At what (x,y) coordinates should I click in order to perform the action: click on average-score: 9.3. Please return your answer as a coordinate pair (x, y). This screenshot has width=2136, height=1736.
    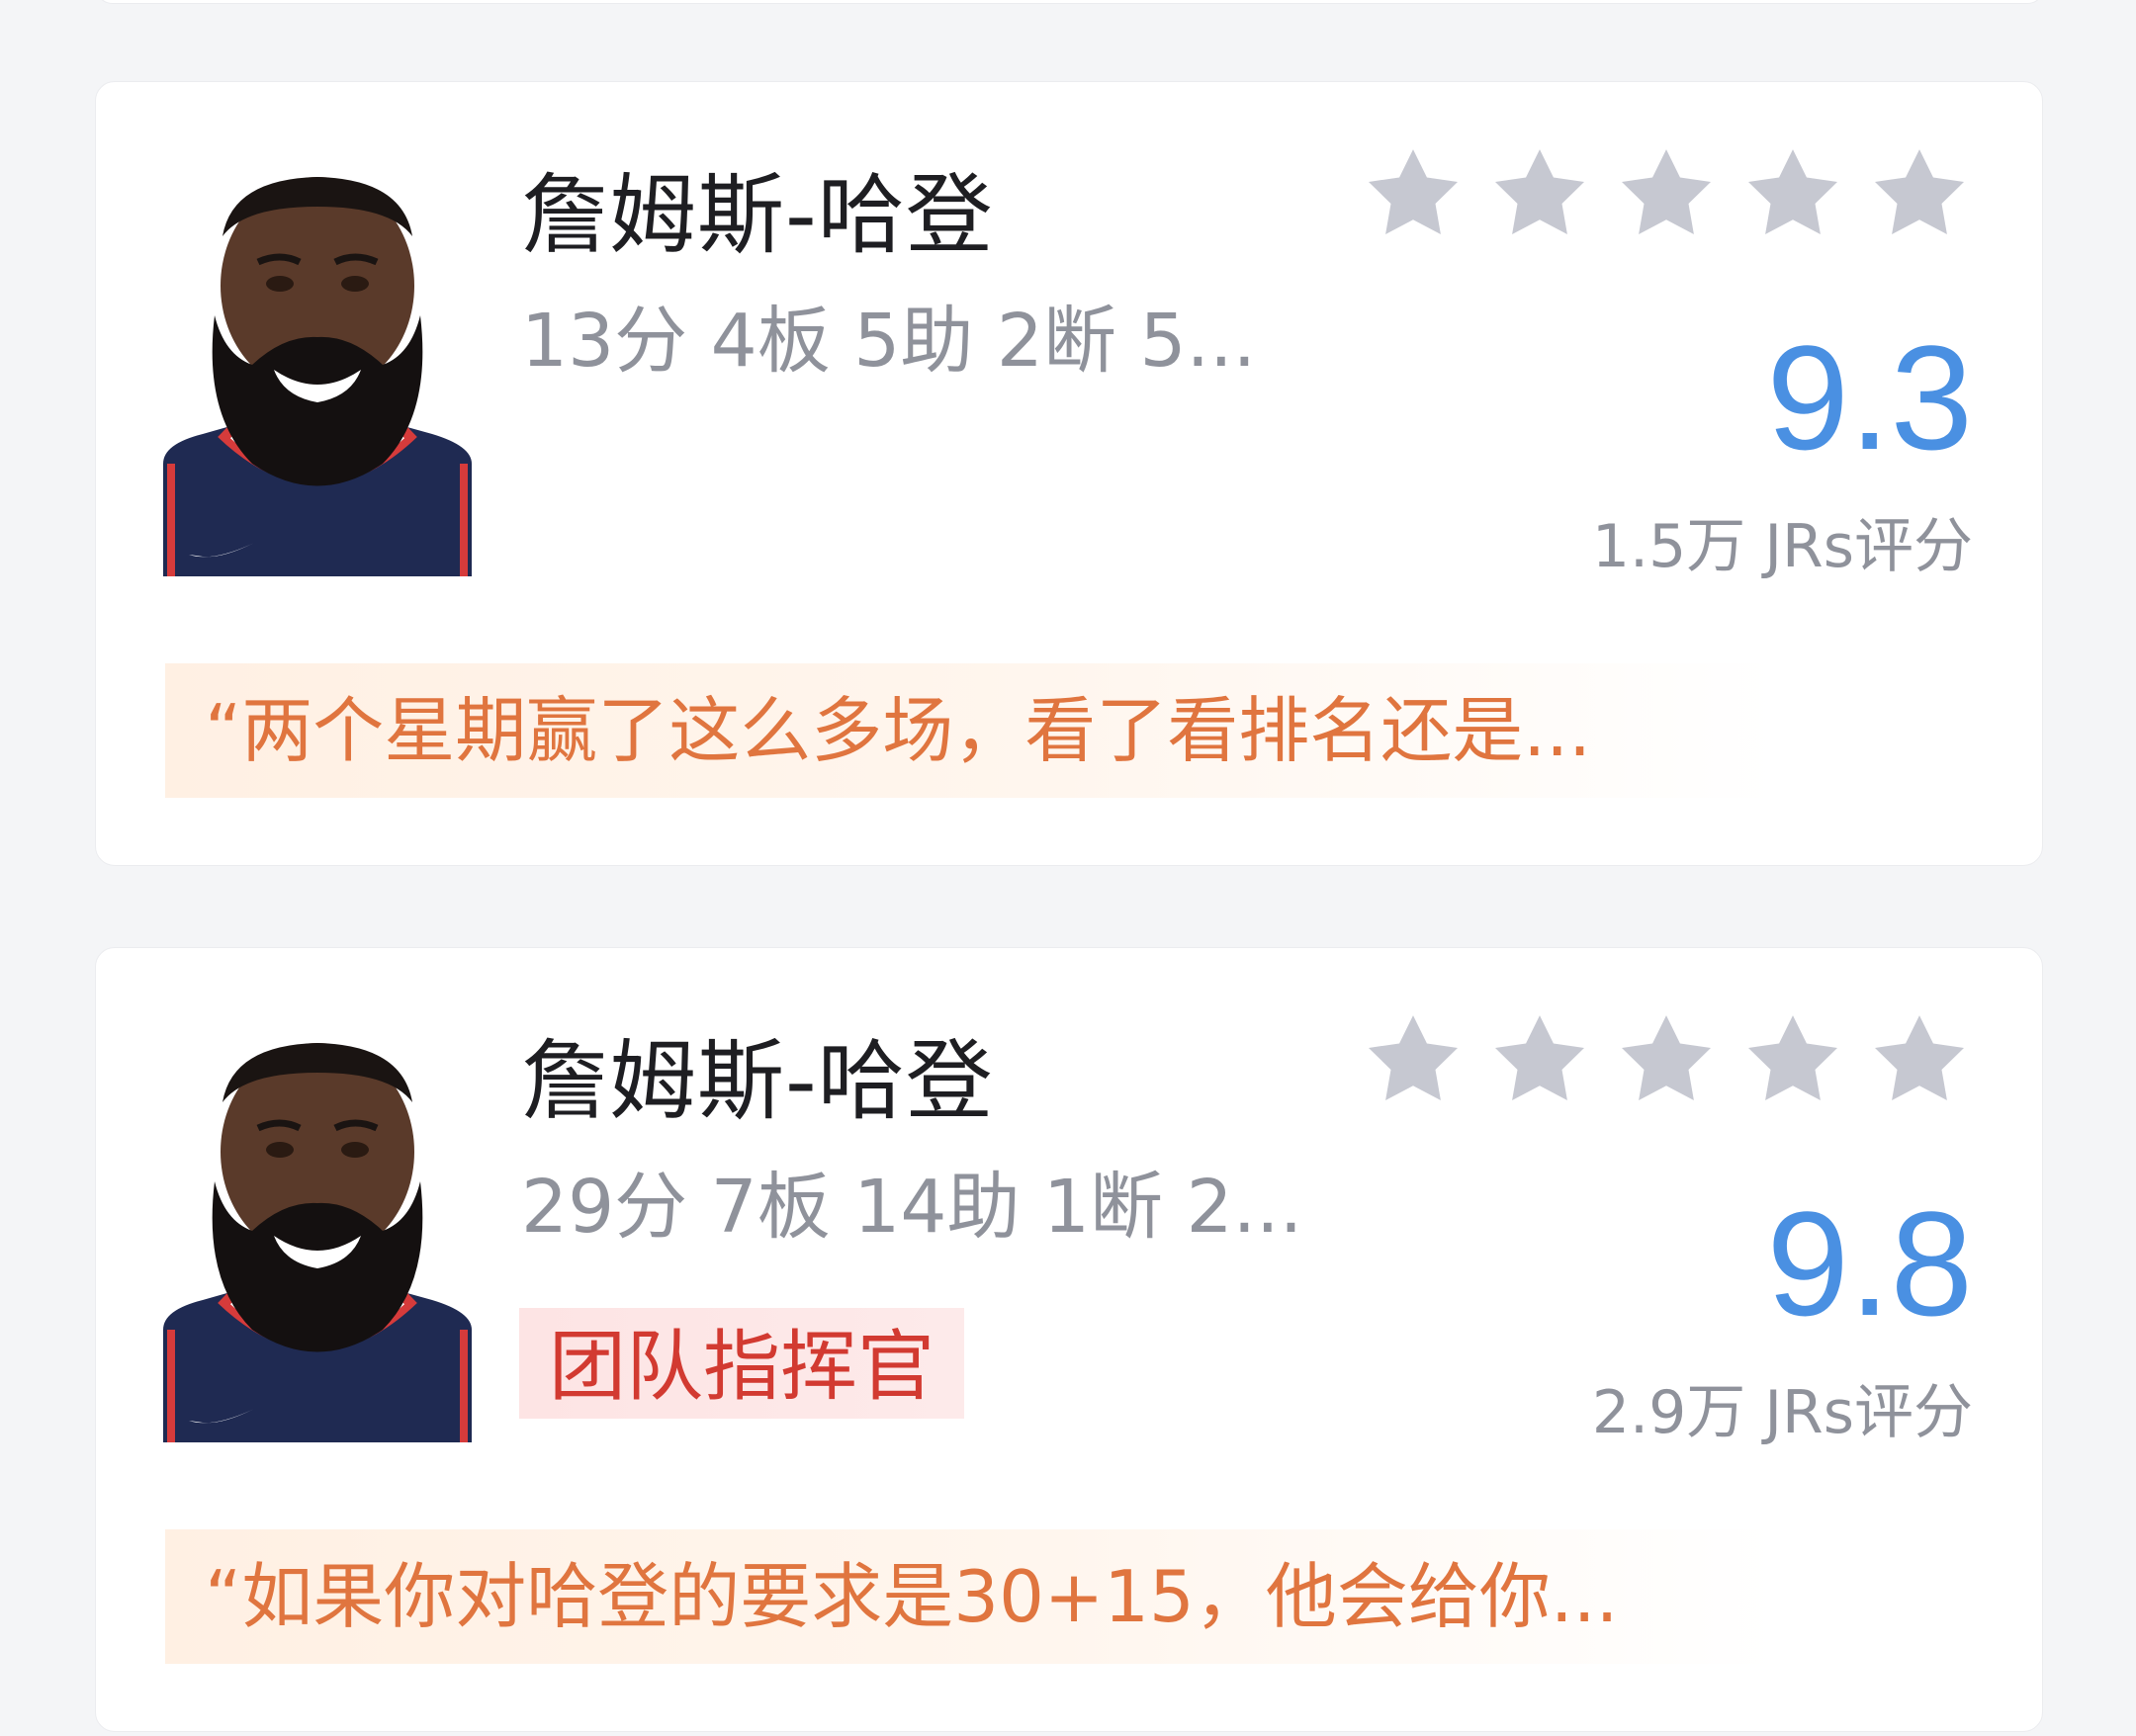
    Looking at the image, I should click on (1869, 397).